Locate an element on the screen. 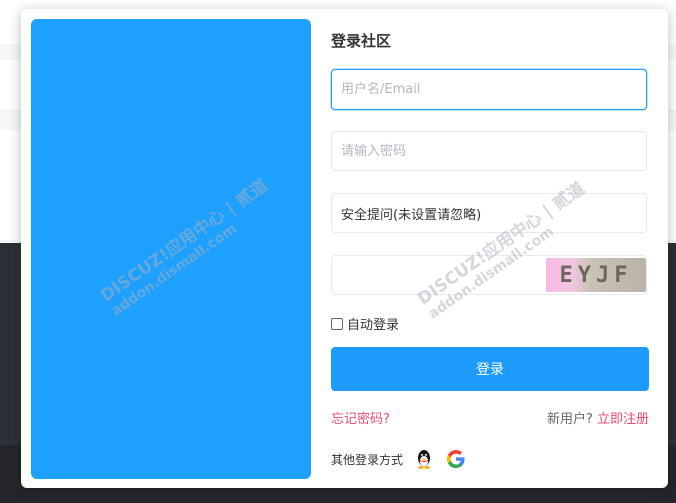  password-input is located at coordinates (489, 151).